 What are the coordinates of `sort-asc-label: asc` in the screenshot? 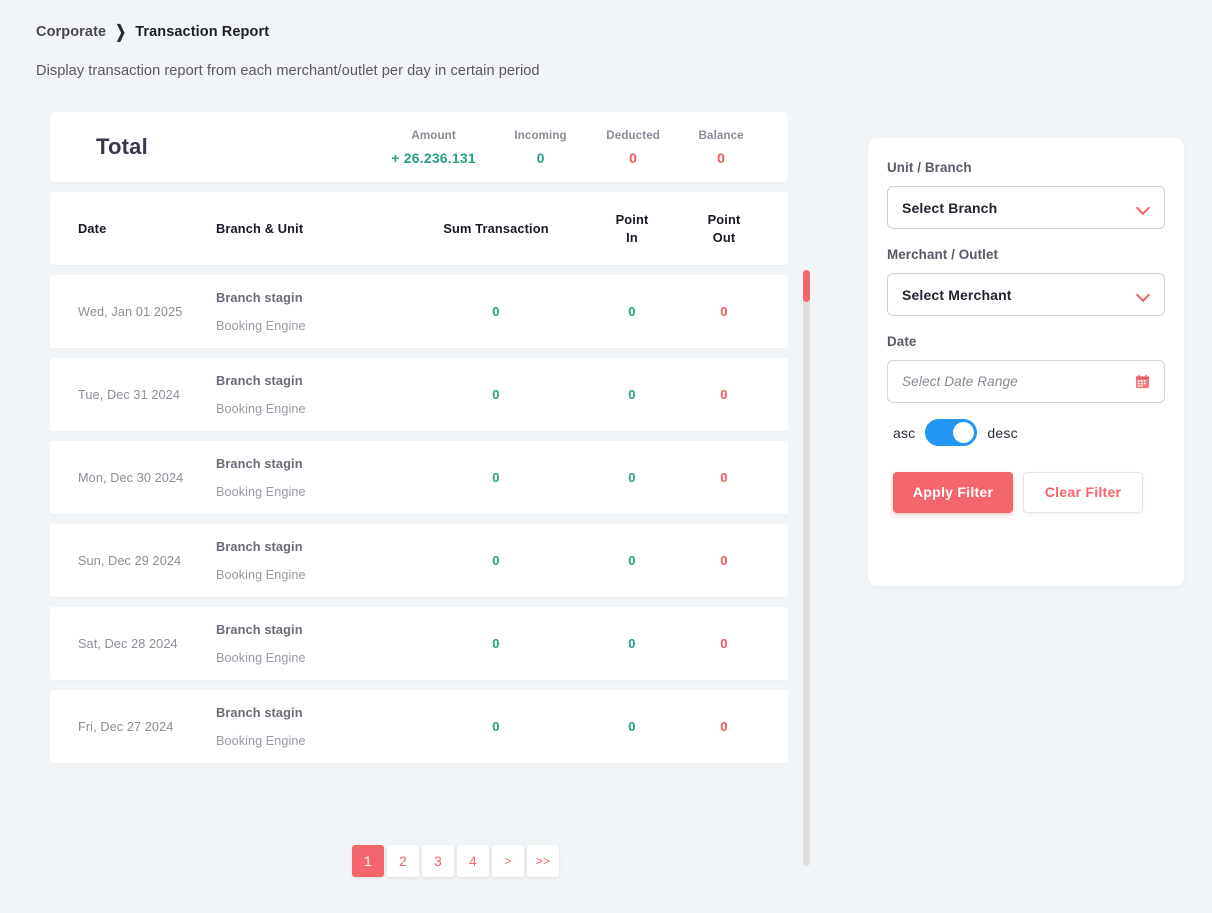 It's located at (904, 432).